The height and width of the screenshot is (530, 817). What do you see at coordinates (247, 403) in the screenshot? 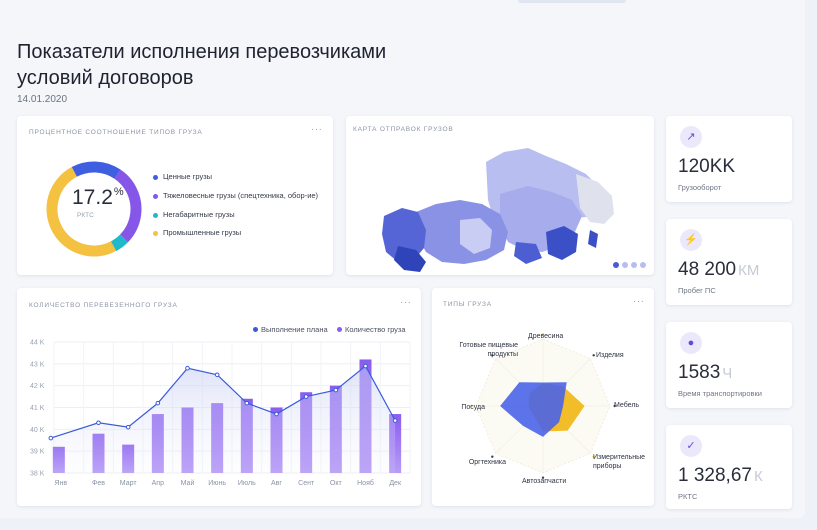
I see `plan-point-Июль` at bounding box center [247, 403].